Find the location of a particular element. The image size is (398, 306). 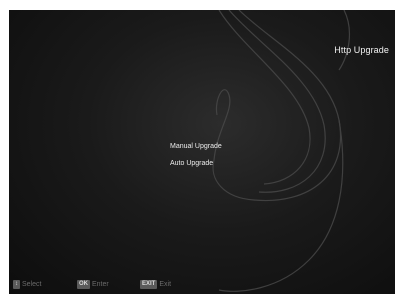

hint-select-label: Select is located at coordinates (32, 284).